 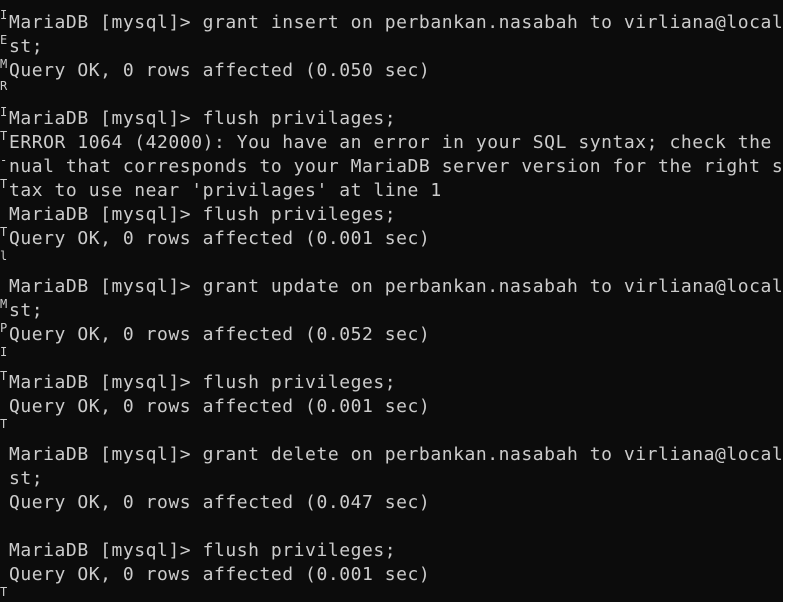 I want to click on console-line: Query OK, 0 rows affected (0.047 sec), so click(x=220, y=502).